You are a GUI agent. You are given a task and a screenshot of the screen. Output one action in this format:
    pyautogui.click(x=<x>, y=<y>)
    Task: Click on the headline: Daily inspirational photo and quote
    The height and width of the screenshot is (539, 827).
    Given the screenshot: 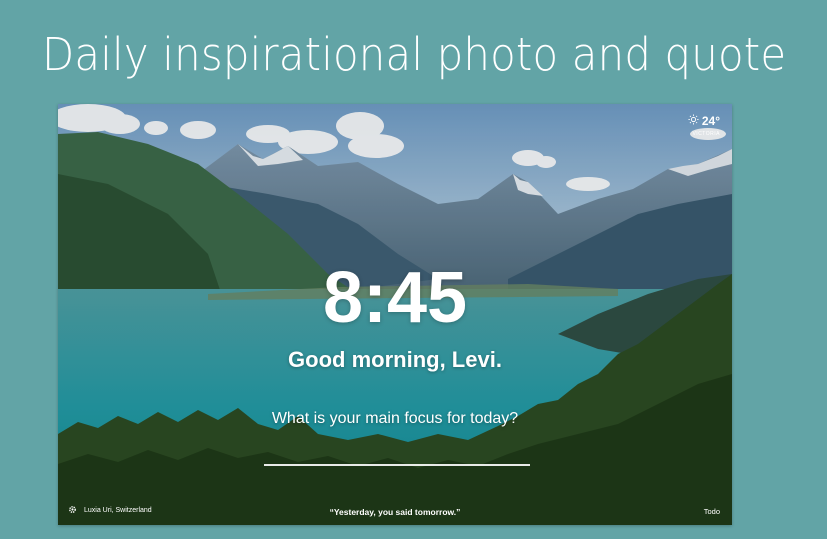 What is the action you would take?
    pyautogui.click(x=414, y=54)
    